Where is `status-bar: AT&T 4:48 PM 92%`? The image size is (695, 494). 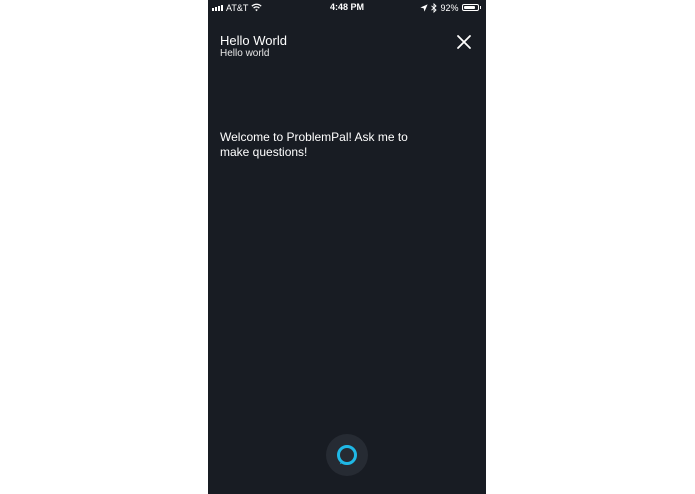 status-bar: AT&T 4:48 PM 92% is located at coordinates (347, 8).